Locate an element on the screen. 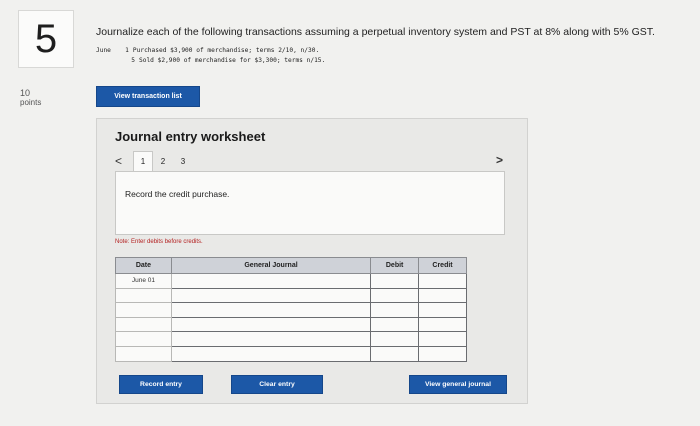 This screenshot has width=700, height=426. worksheet-tabs: < 1 2 3 > is located at coordinates (313, 161).